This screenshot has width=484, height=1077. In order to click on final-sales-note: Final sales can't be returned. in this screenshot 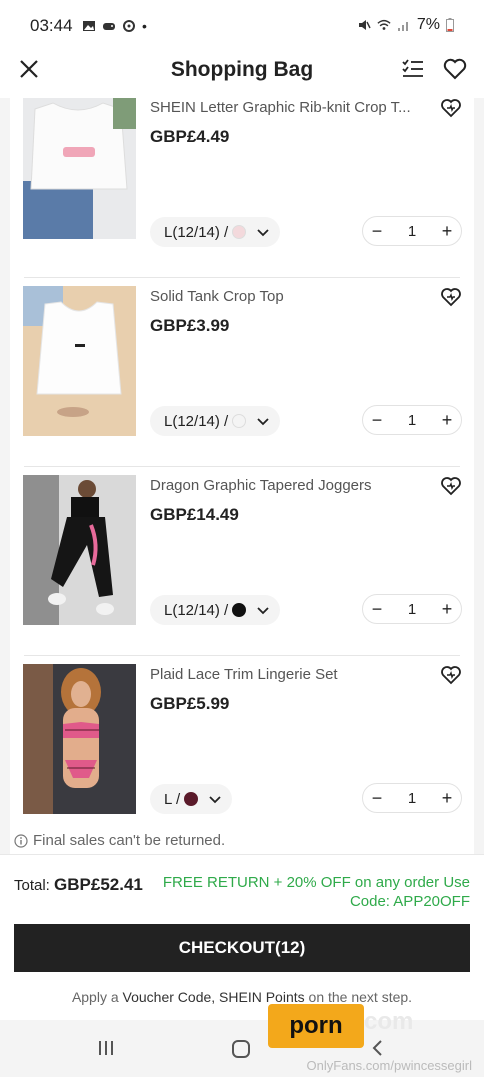, I will do `click(119, 840)`.